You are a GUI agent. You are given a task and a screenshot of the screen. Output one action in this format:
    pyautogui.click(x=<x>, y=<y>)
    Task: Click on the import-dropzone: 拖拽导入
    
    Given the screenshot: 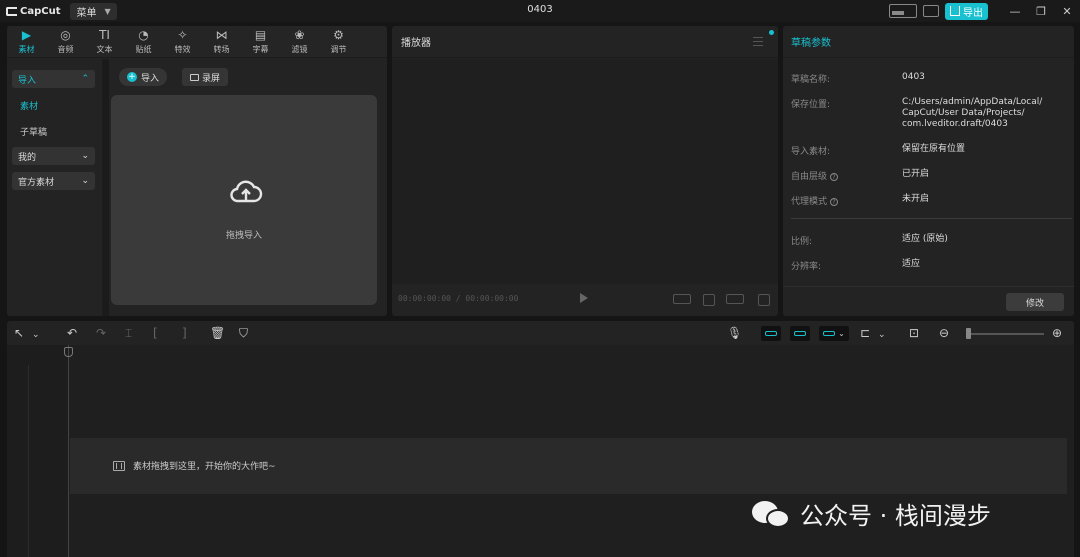 What is the action you would take?
    pyautogui.click(x=244, y=200)
    